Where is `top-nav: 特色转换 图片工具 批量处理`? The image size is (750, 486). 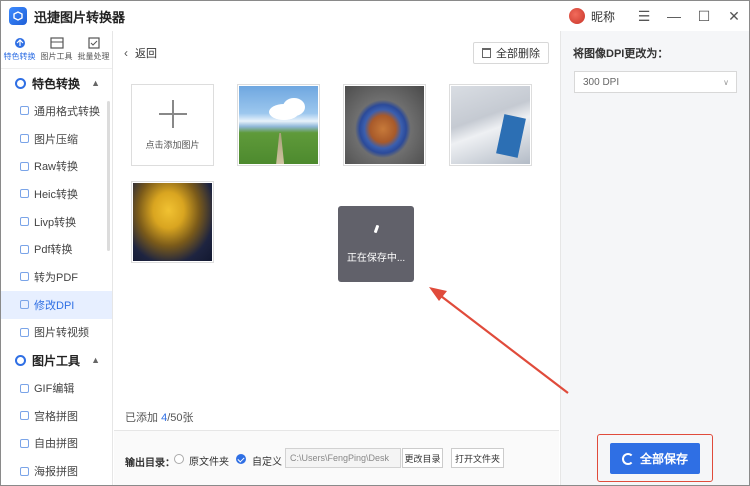
top-nav: 特色转换 图片工具 批量处理 is located at coordinates (56, 50).